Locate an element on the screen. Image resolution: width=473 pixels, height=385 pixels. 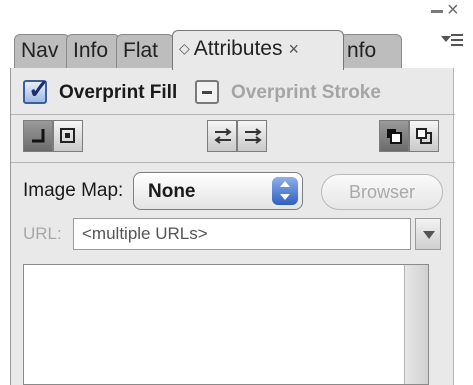
panel-menu-icon is located at coordinates (452, 40).